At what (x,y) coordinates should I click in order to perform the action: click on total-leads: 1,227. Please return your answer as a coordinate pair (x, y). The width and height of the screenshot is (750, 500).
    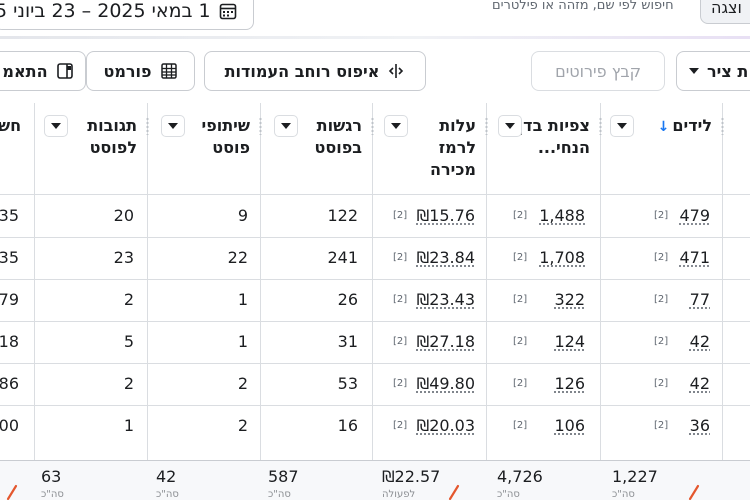
    Looking at the image, I should click on (635, 476).